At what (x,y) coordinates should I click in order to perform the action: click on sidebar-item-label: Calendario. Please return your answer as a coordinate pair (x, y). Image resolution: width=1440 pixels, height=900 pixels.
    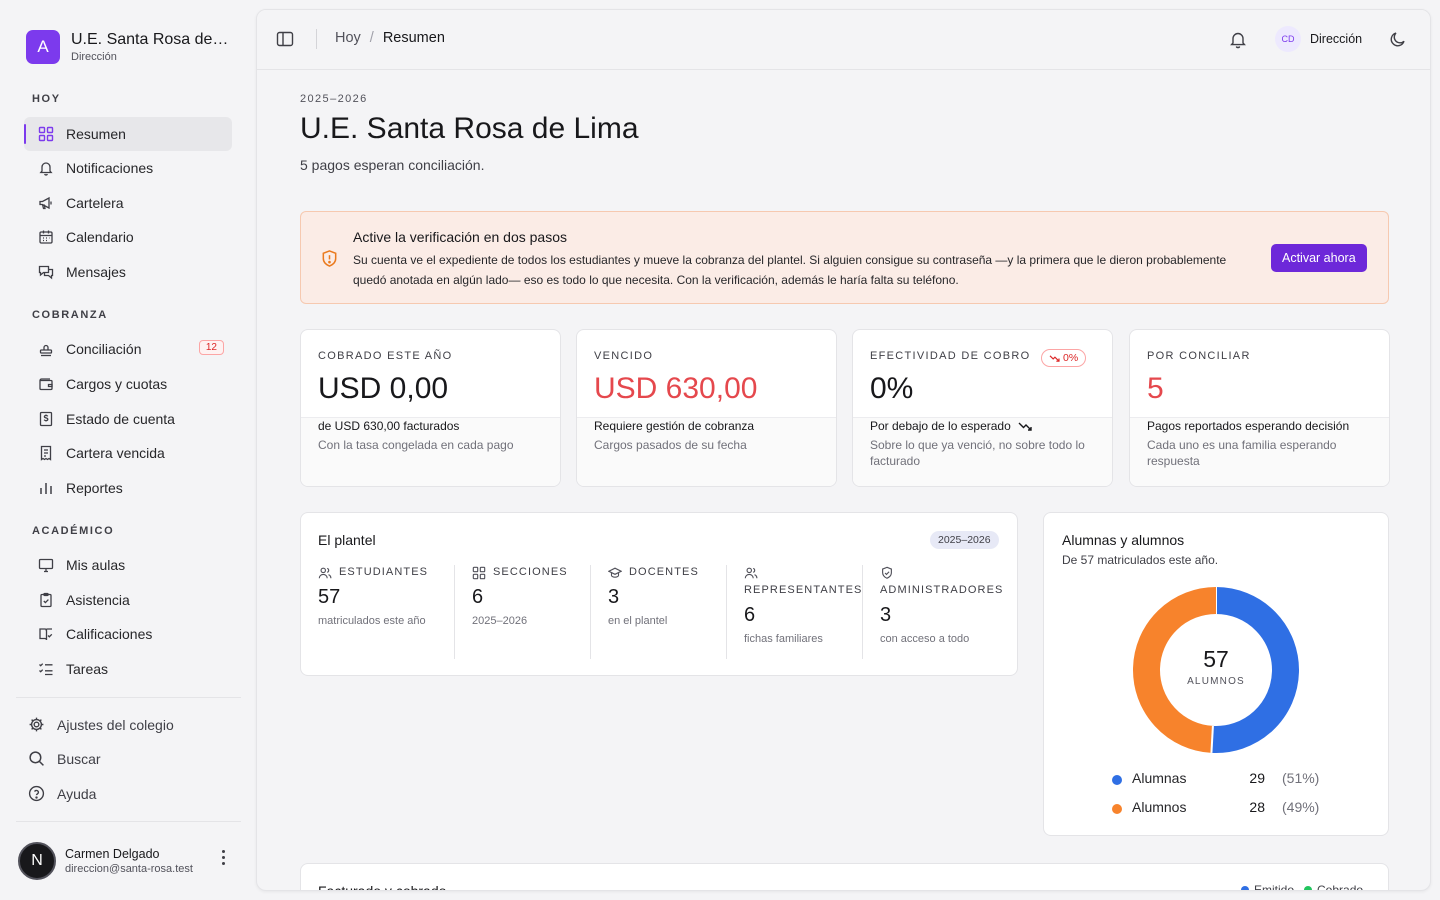
    Looking at the image, I should click on (100, 237).